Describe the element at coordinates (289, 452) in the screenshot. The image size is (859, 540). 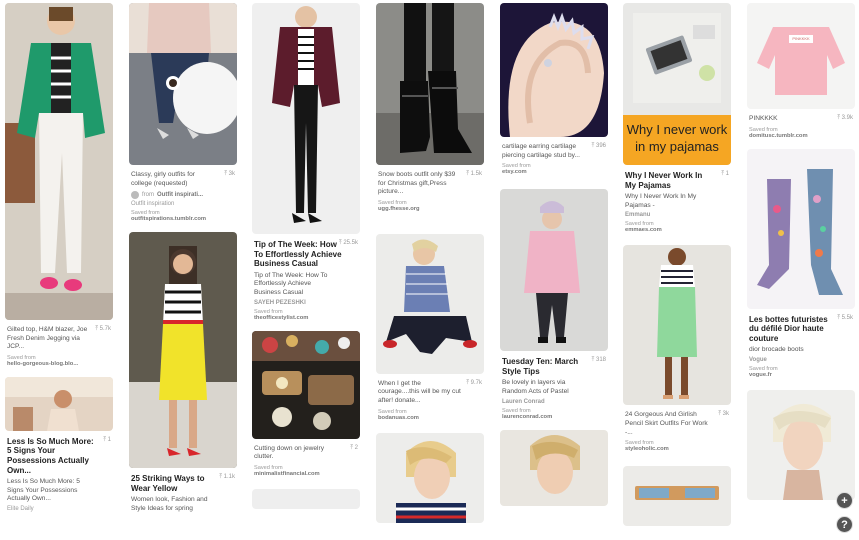
I see `pin-description: Cutting down on jewelry clutter.` at that location.